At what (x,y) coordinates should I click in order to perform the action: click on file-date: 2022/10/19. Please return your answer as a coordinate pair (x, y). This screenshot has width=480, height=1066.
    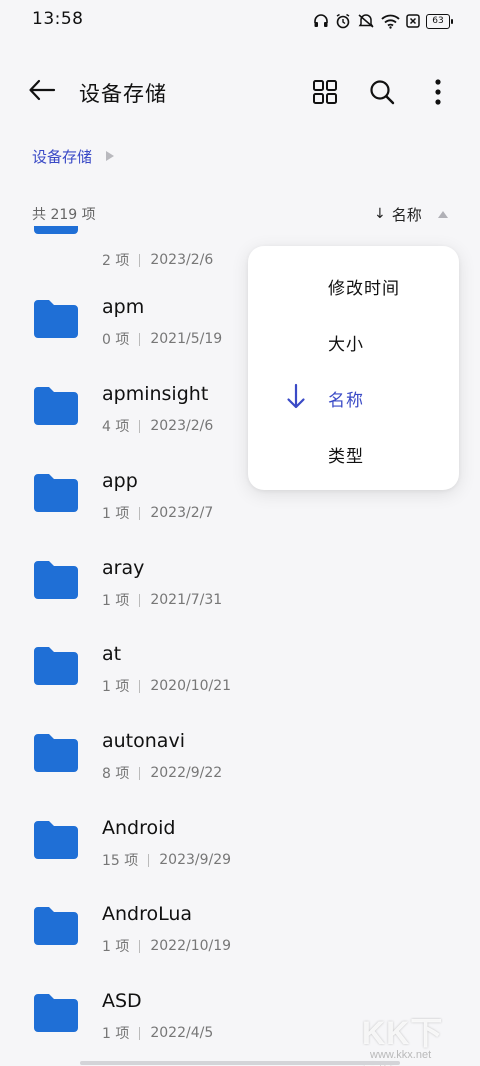
    Looking at the image, I should click on (191, 946).